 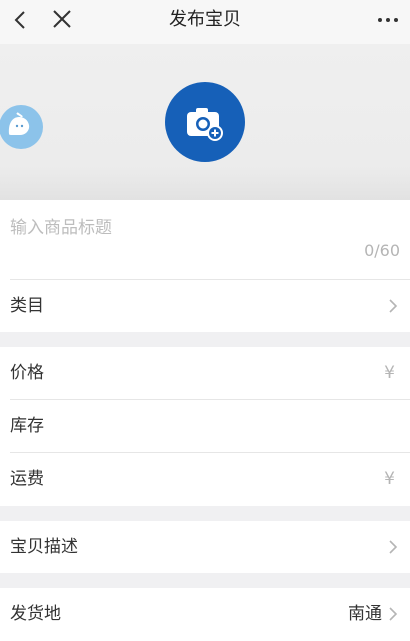 What do you see at coordinates (200, 228) in the screenshot?
I see `product-title-input` at bounding box center [200, 228].